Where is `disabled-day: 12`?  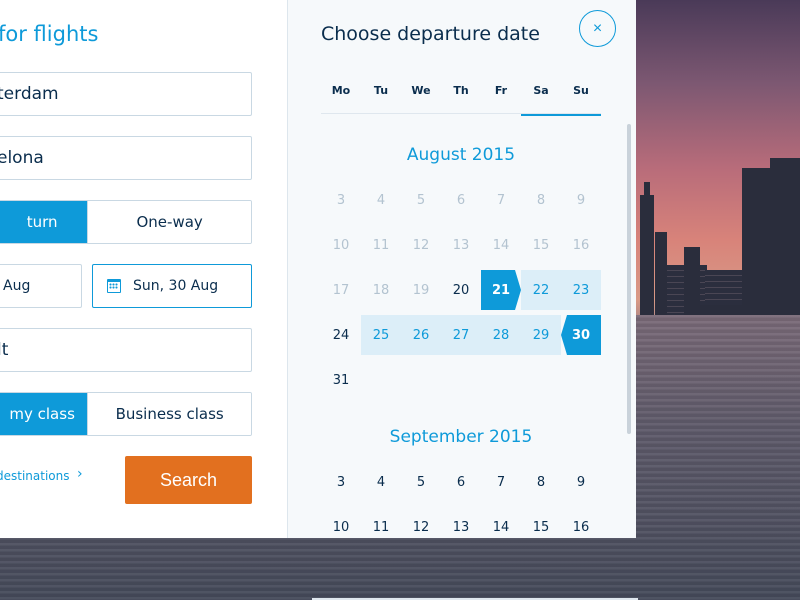 disabled-day: 12 is located at coordinates (421, 245).